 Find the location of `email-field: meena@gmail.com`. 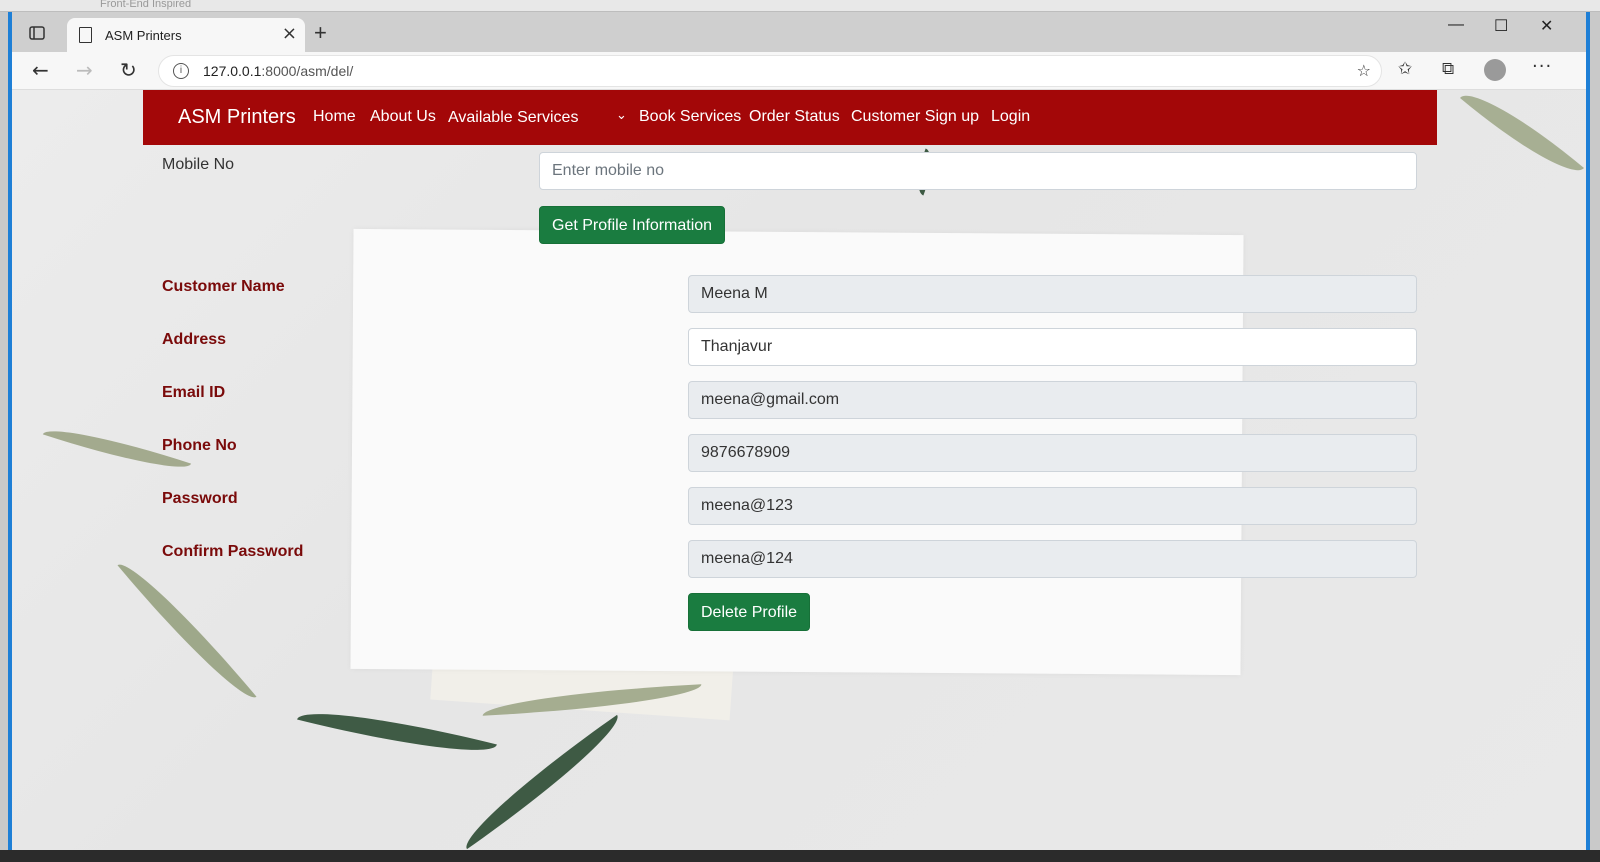

email-field: meena@gmail.com is located at coordinates (1052, 400).